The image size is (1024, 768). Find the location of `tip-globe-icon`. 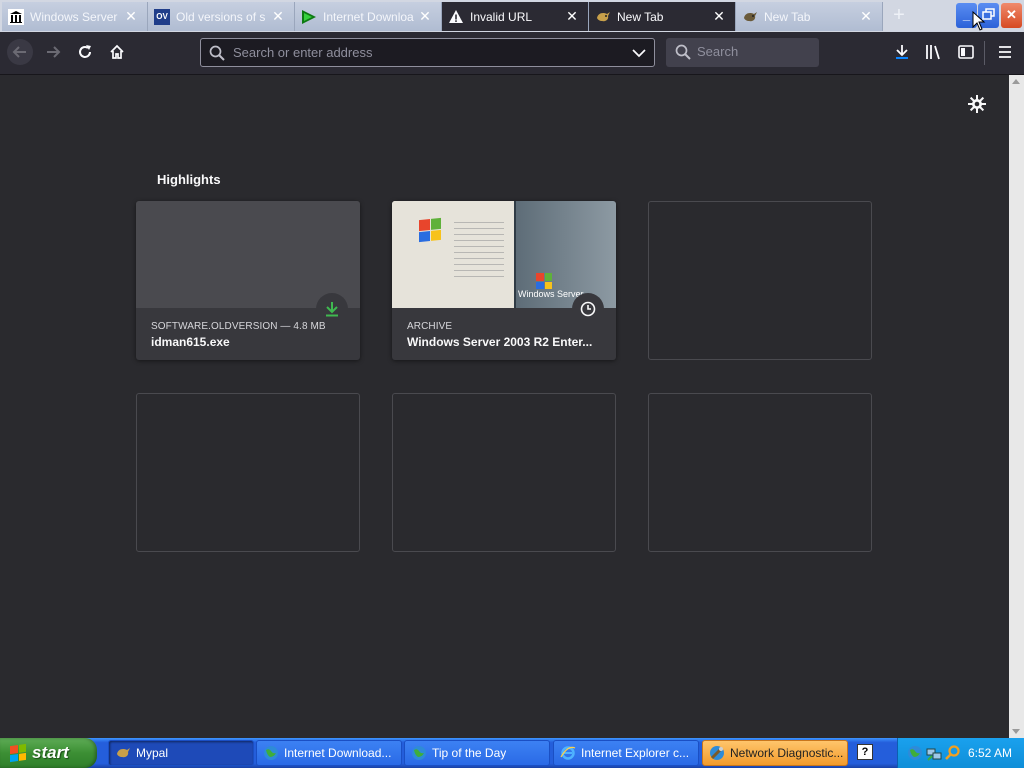

tip-globe-icon is located at coordinates (419, 753).